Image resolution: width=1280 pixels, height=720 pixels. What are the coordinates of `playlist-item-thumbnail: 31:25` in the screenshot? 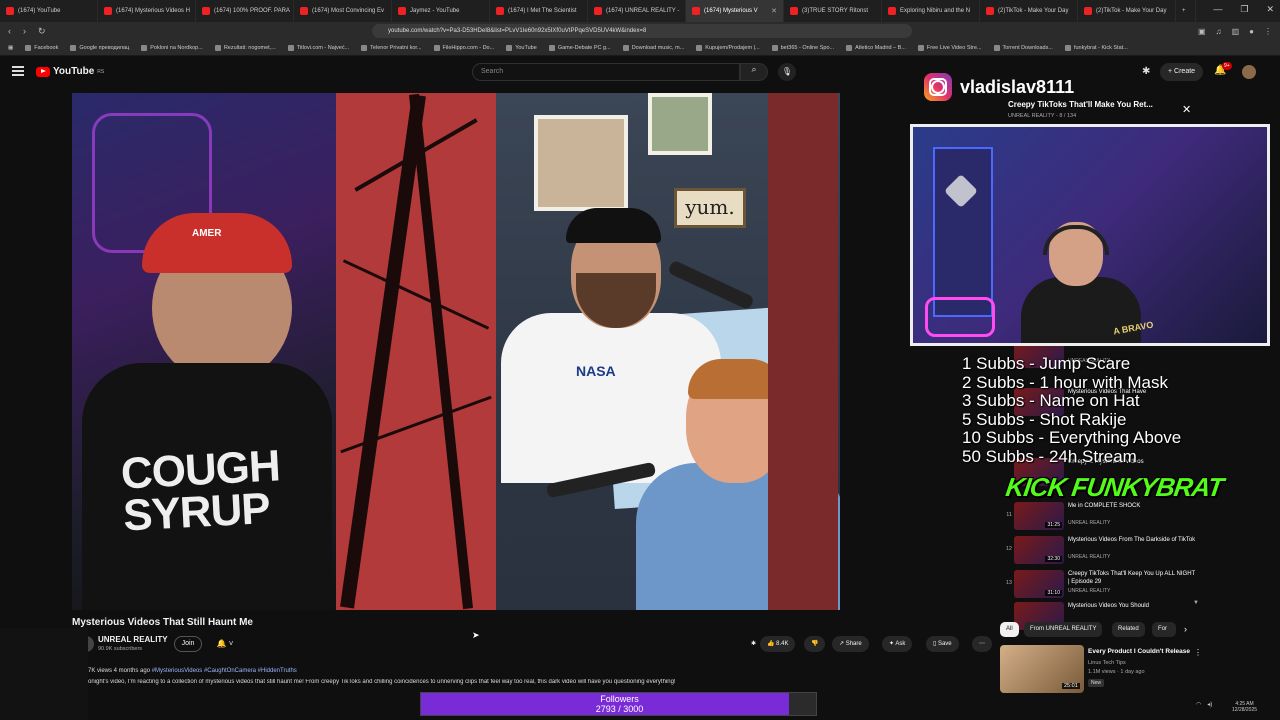 It's located at (1039, 516).